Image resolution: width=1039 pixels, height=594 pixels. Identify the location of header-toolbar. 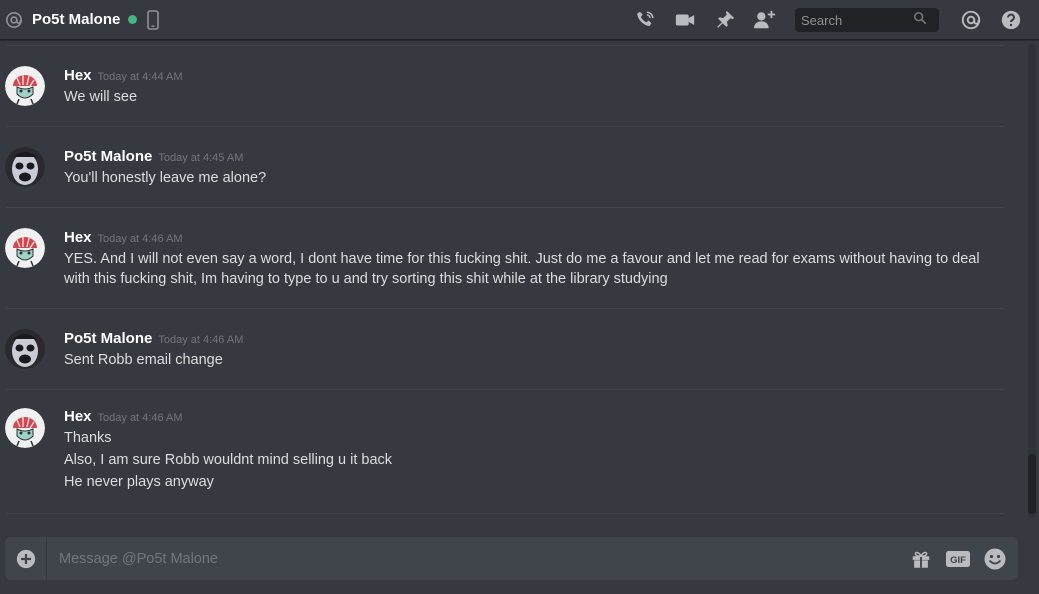
(828, 20).